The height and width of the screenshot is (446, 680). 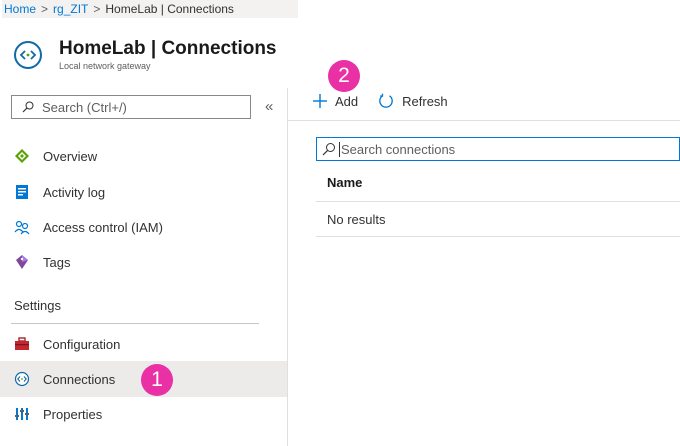 I want to click on settings-section-header: Settings, so click(x=37, y=305).